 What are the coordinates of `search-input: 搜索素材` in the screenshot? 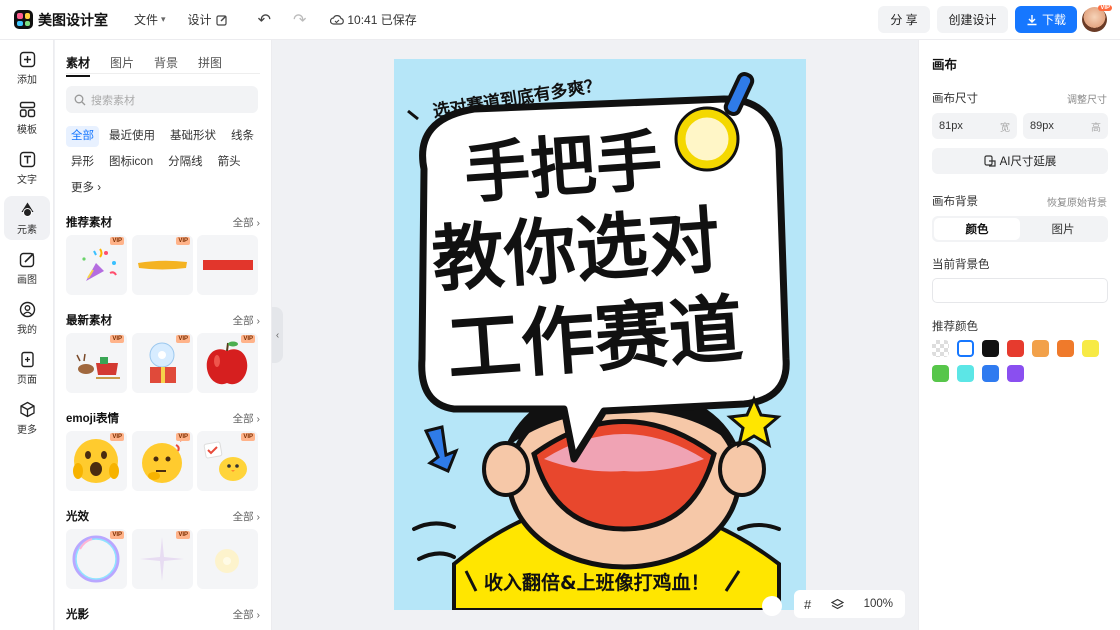 It's located at (162, 99).